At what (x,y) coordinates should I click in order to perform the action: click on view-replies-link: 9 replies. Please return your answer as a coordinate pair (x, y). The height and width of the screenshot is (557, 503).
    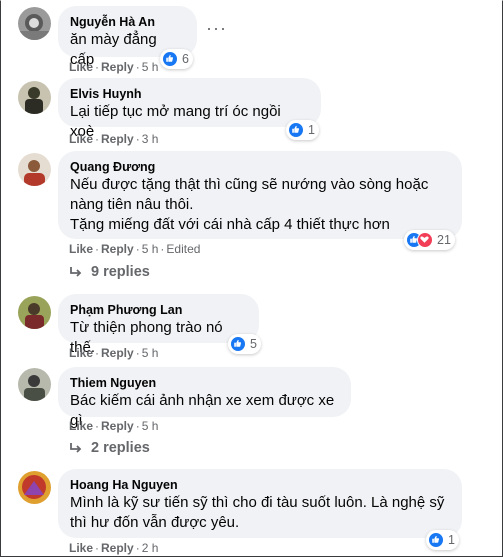
    Looking at the image, I should click on (109, 272).